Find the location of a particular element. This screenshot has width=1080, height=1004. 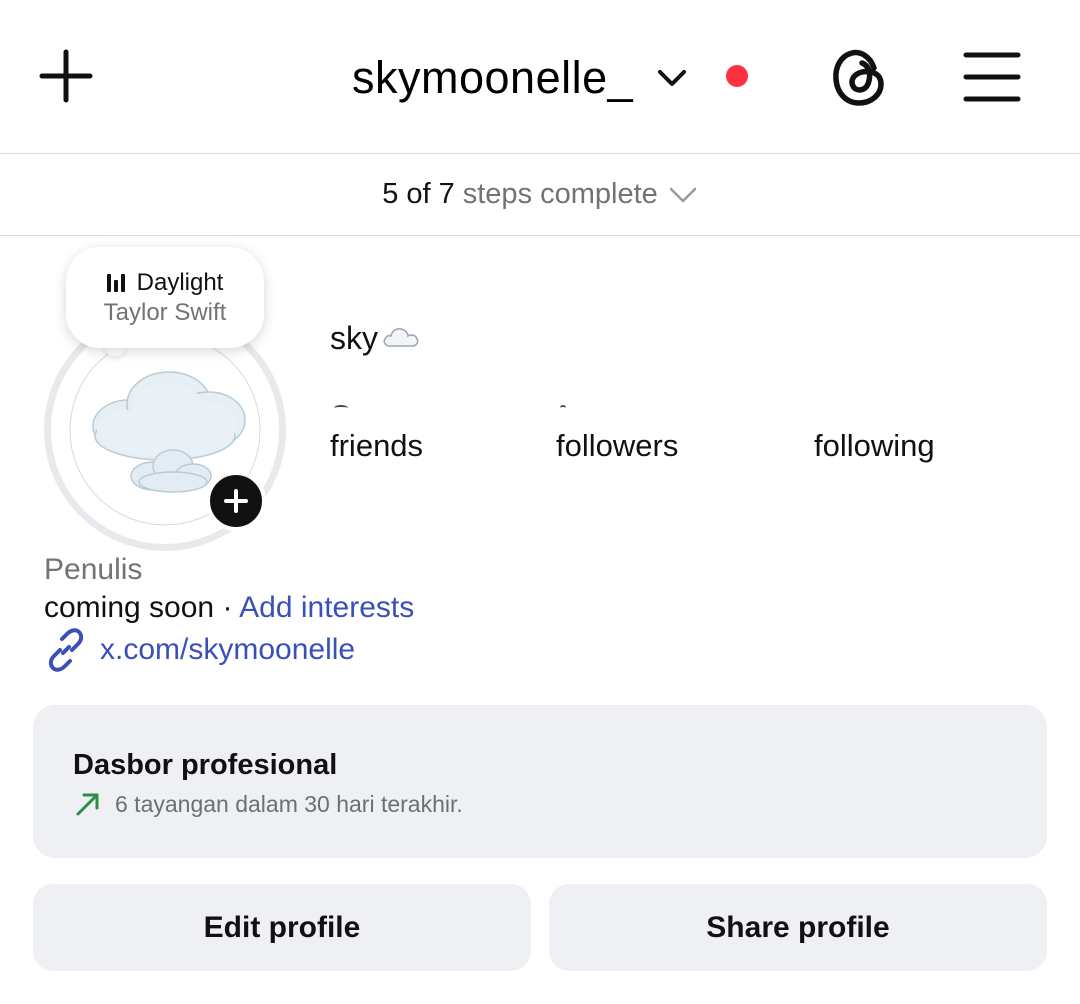

stat-number-followers is located at coordinates (563, 408).